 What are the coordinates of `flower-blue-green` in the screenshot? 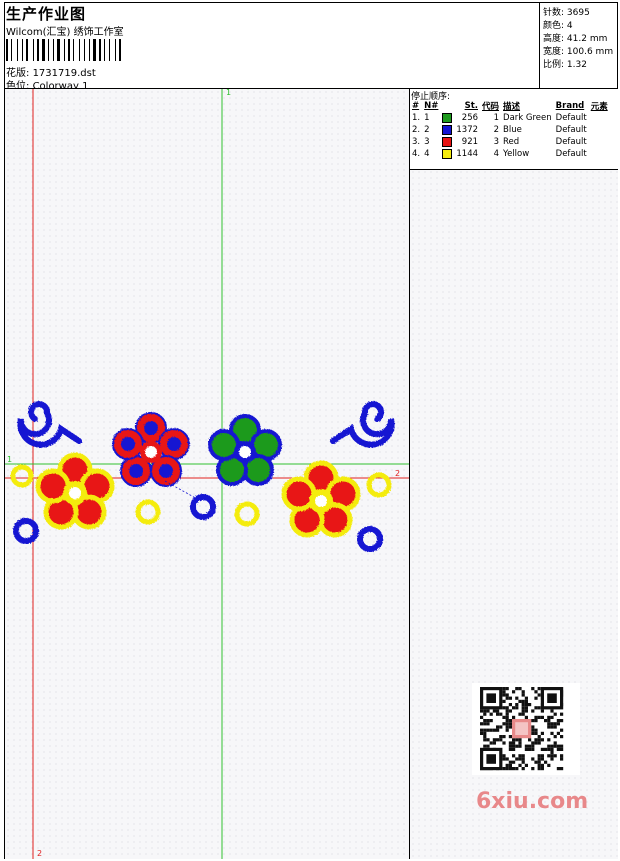 It's located at (245, 450).